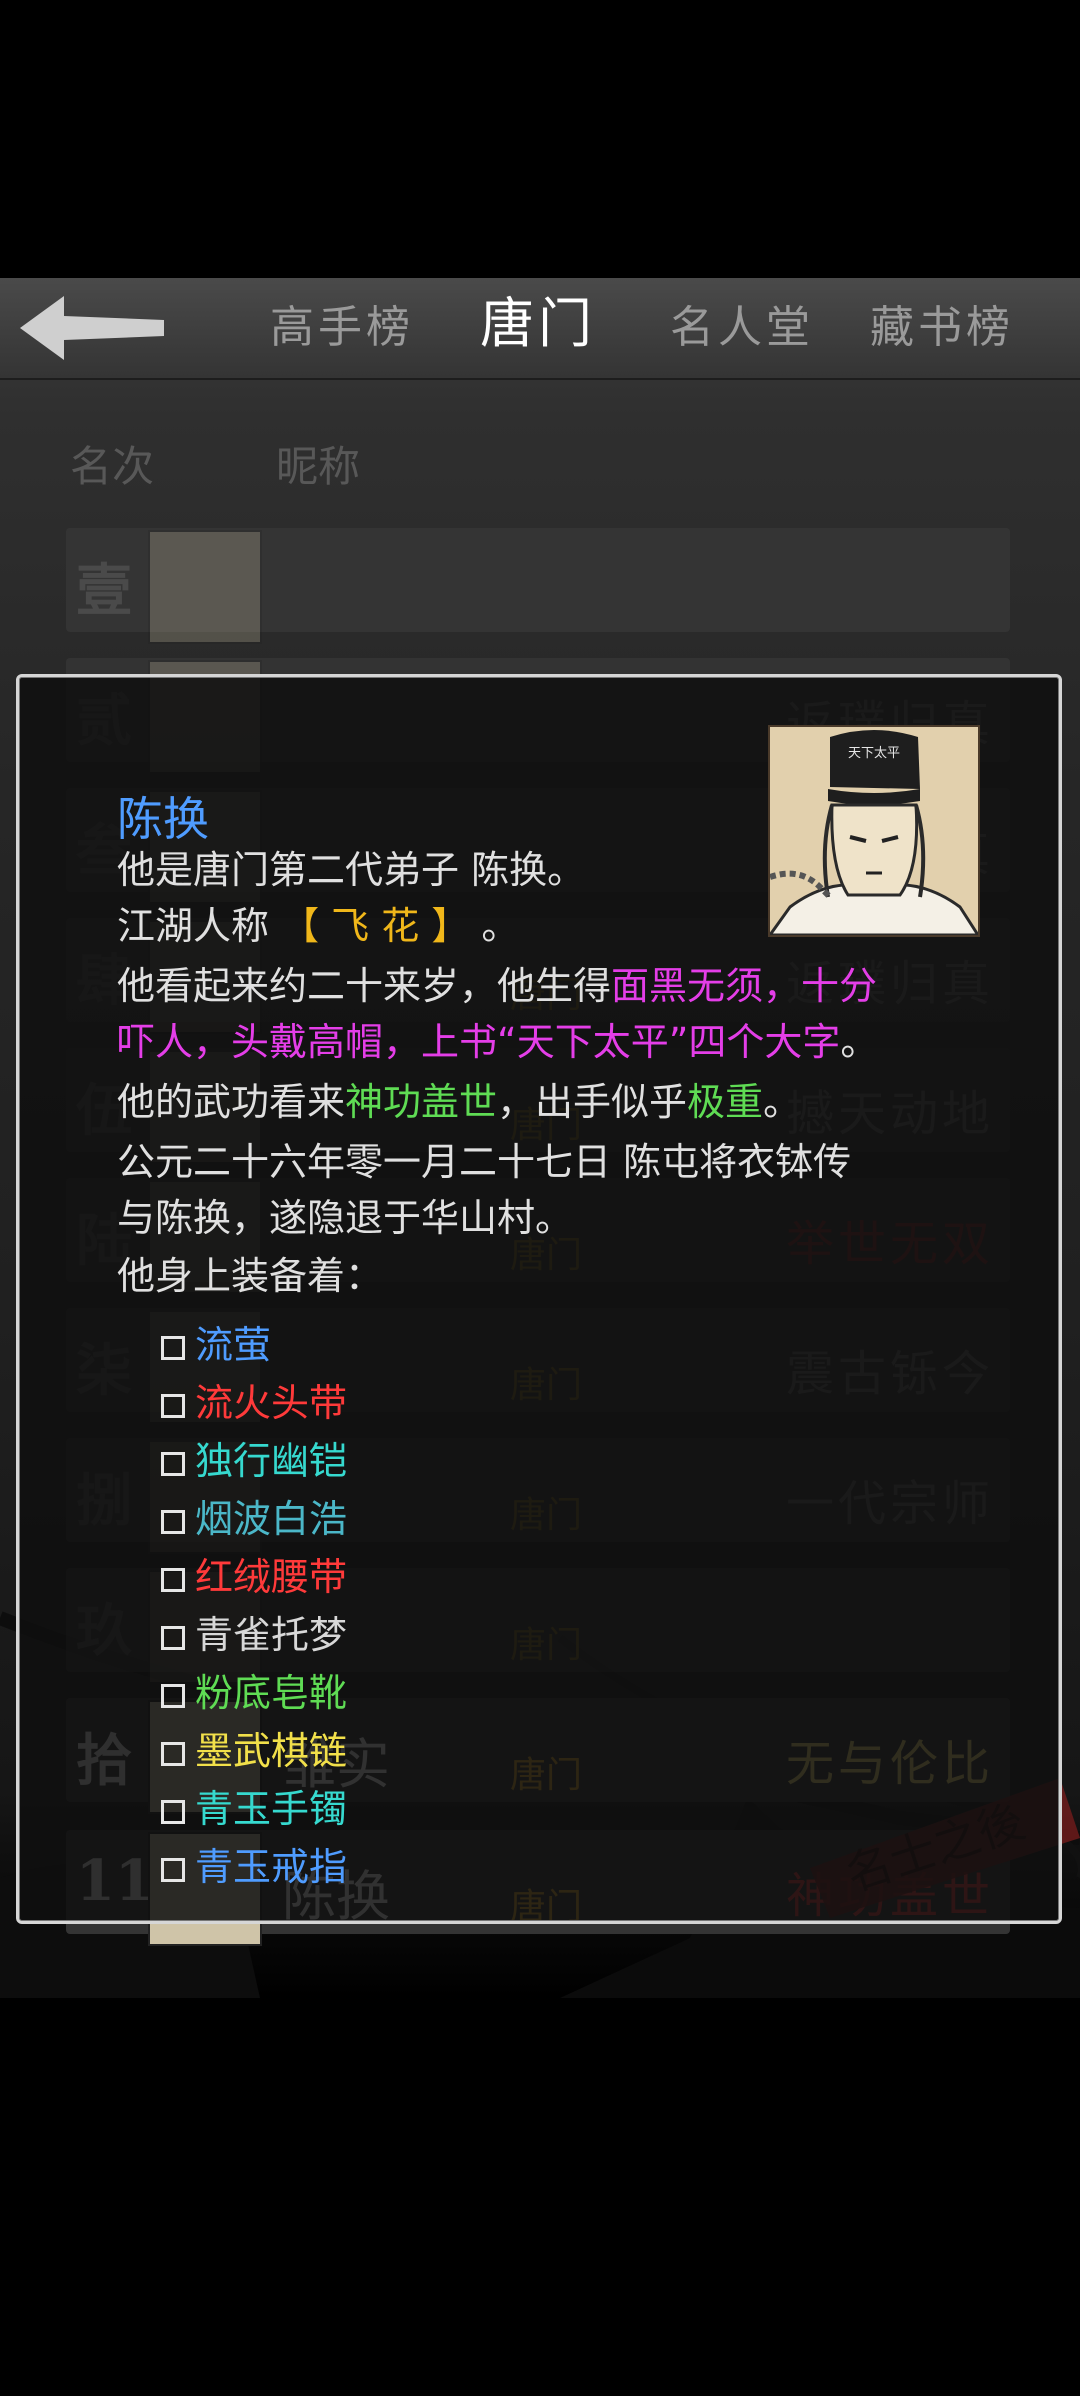  I want to click on character-portrait: 天下太平, so click(874, 831).